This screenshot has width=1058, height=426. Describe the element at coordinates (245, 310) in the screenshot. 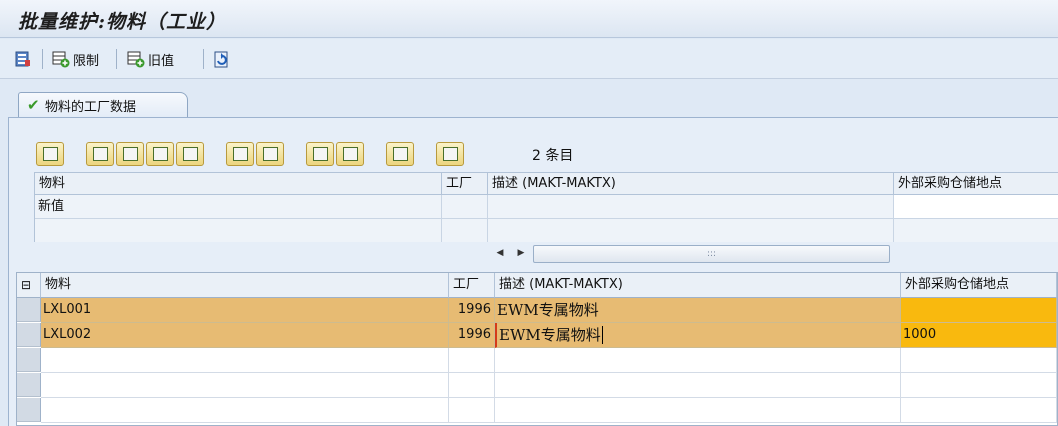

I see `material-cell: LXL001` at that location.